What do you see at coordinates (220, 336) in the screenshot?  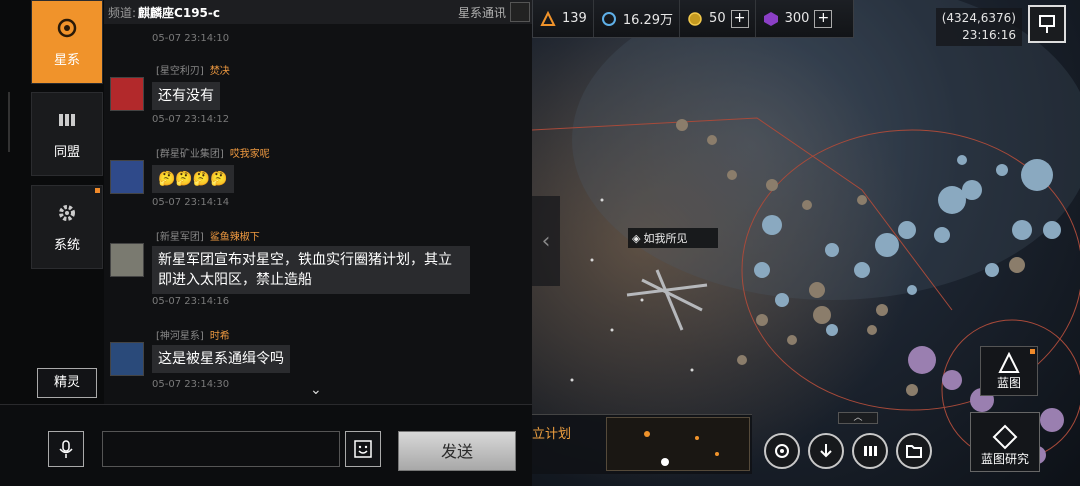 I see `sender-name: 时希` at bounding box center [220, 336].